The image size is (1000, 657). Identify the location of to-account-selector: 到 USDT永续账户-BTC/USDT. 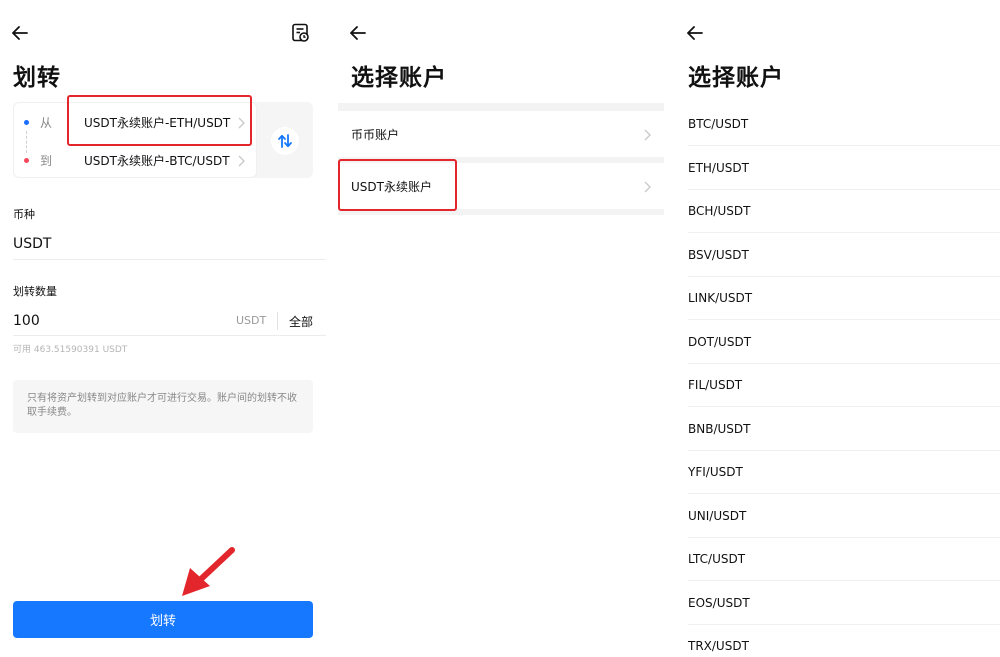
(136, 160).